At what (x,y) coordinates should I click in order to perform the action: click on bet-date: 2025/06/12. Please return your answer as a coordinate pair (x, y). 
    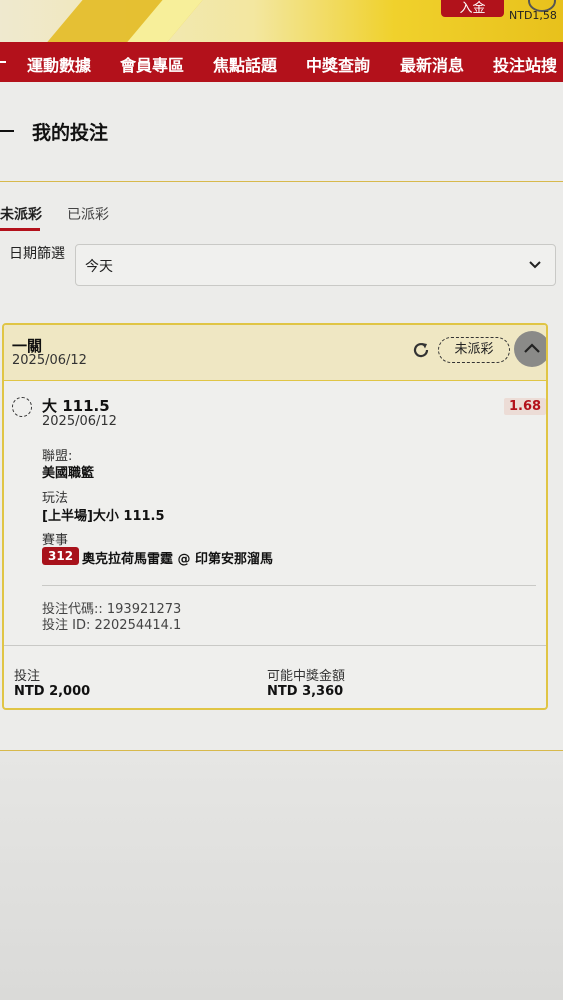
    Looking at the image, I should click on (49, 360).